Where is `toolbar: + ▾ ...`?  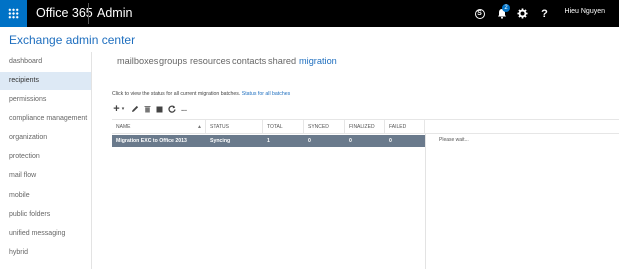 toolbar: + ▾ ... is located at coordinates (157, 109).